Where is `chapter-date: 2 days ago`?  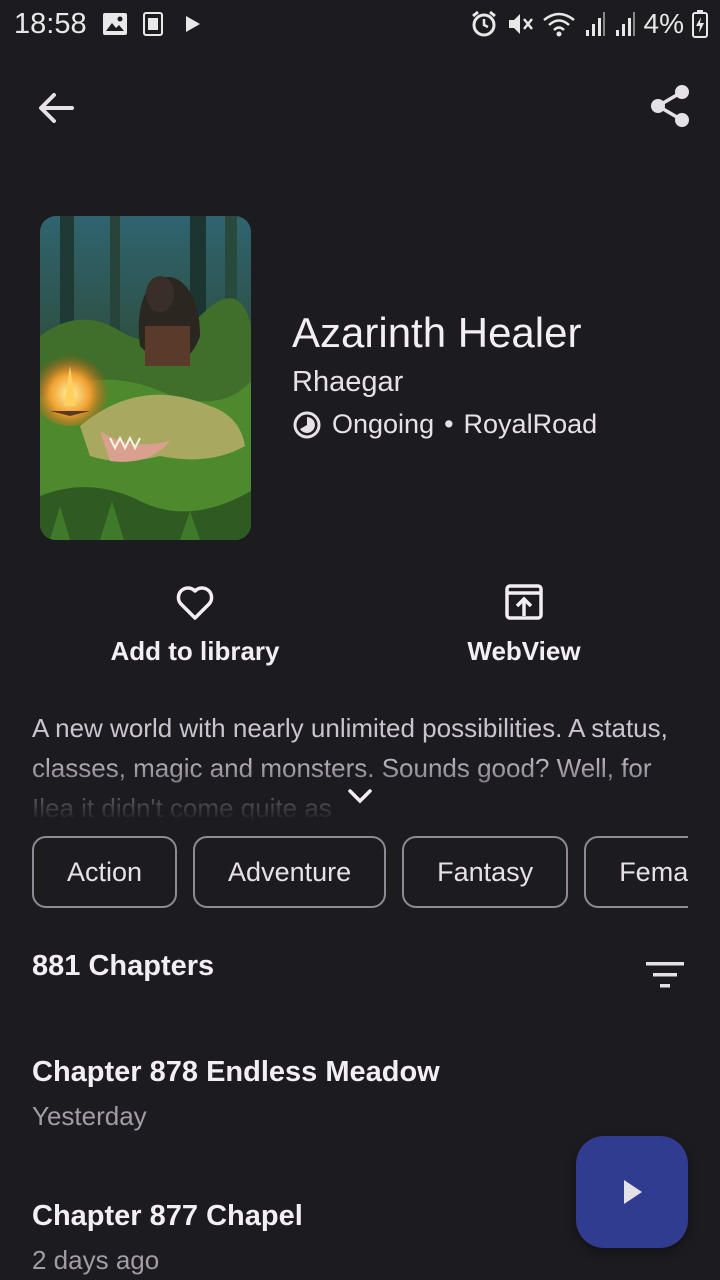
chapter-date: 2 days ago is located at coordinates (96, 1260).